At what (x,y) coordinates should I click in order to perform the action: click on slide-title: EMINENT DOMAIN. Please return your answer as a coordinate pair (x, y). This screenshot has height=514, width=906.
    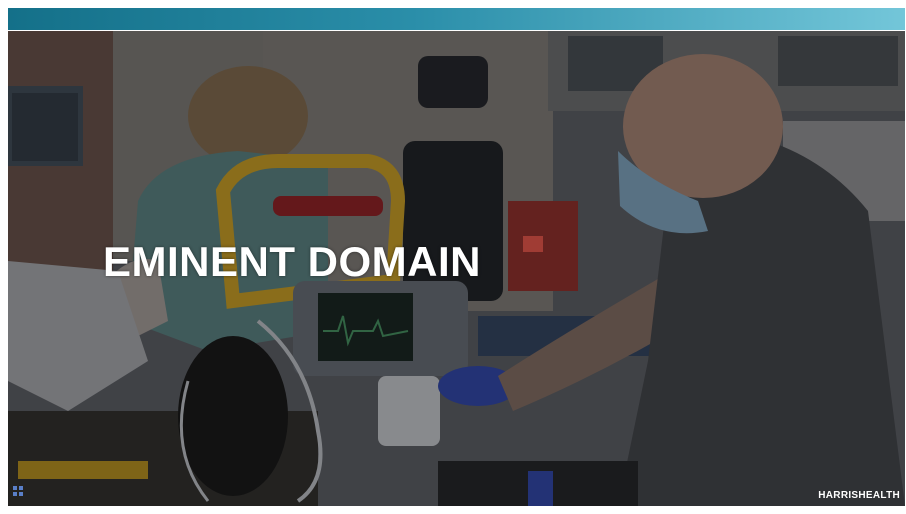
    Looking at the image, I should click on (292, 261).